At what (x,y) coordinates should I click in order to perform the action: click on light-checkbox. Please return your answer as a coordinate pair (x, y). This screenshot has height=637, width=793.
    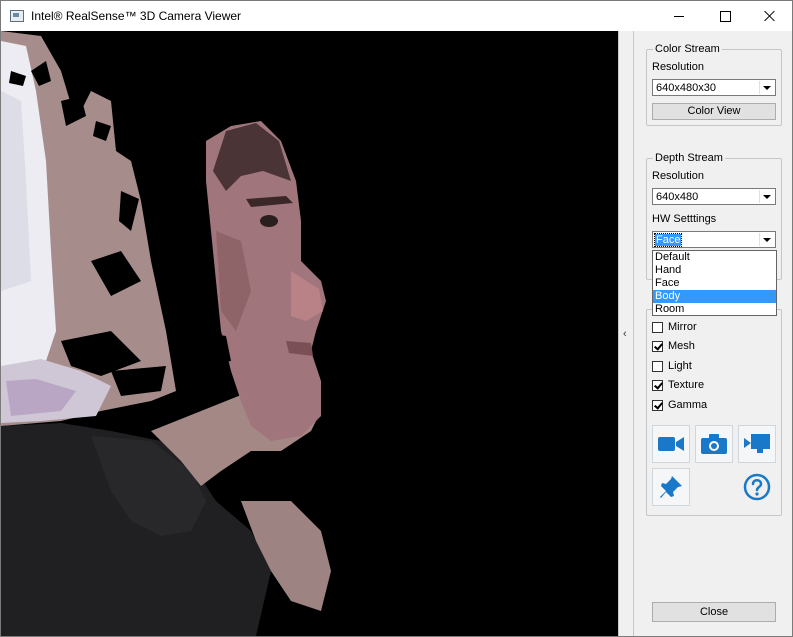
    Looking at the image, I should click on (657, 366).